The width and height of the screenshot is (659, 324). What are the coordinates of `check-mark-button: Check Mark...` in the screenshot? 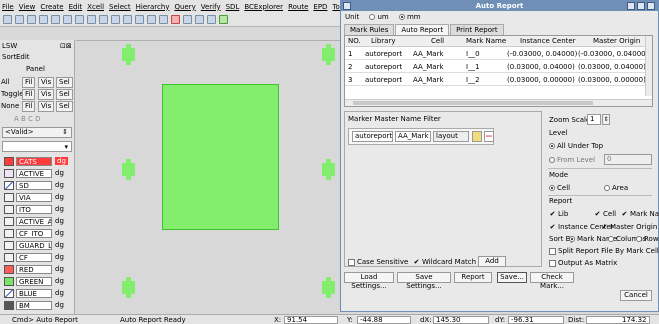 It's located at (552, 281).